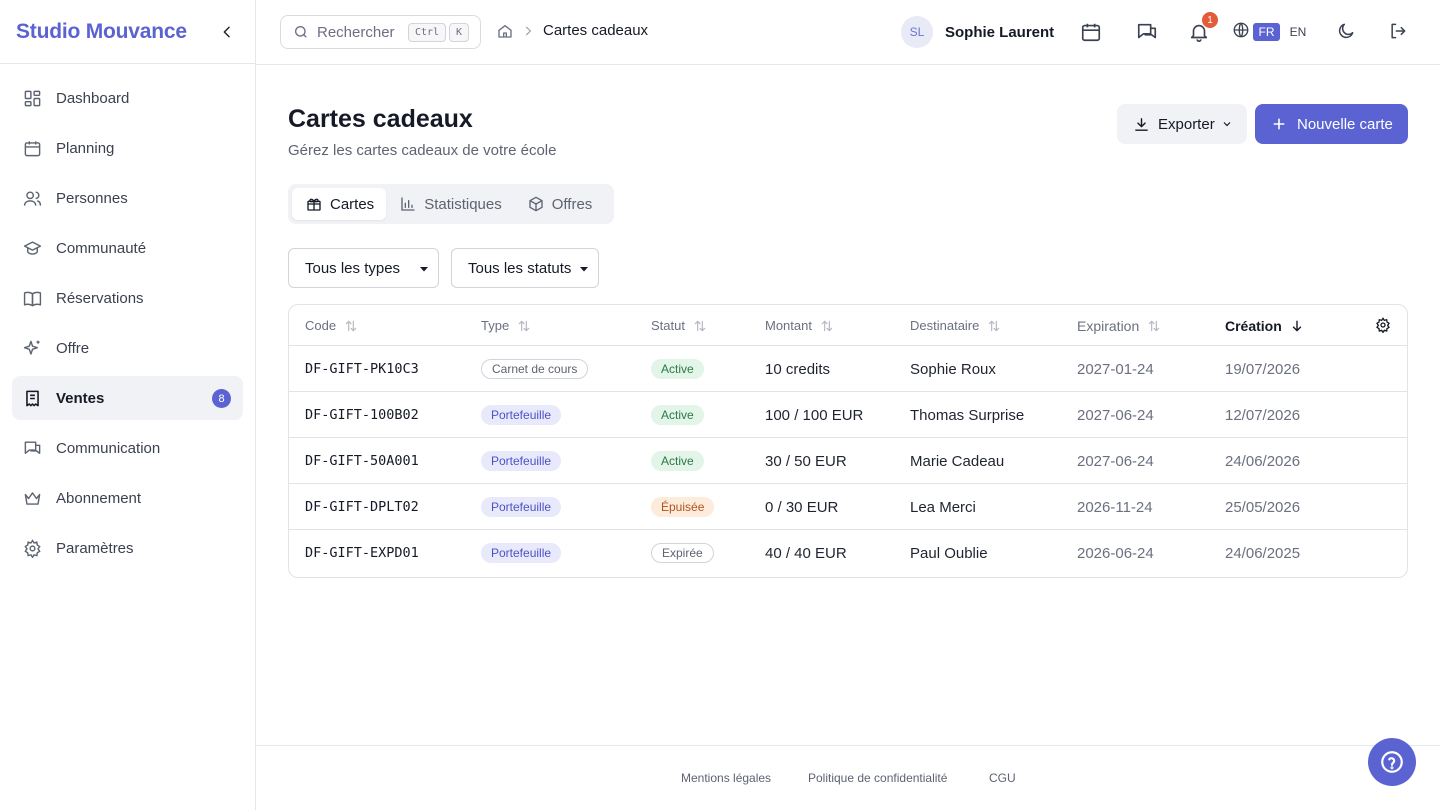  Describe the element at coordinates (101, 32) in the screenshot. I see `brand-name: Studio Mouvance` at that location.